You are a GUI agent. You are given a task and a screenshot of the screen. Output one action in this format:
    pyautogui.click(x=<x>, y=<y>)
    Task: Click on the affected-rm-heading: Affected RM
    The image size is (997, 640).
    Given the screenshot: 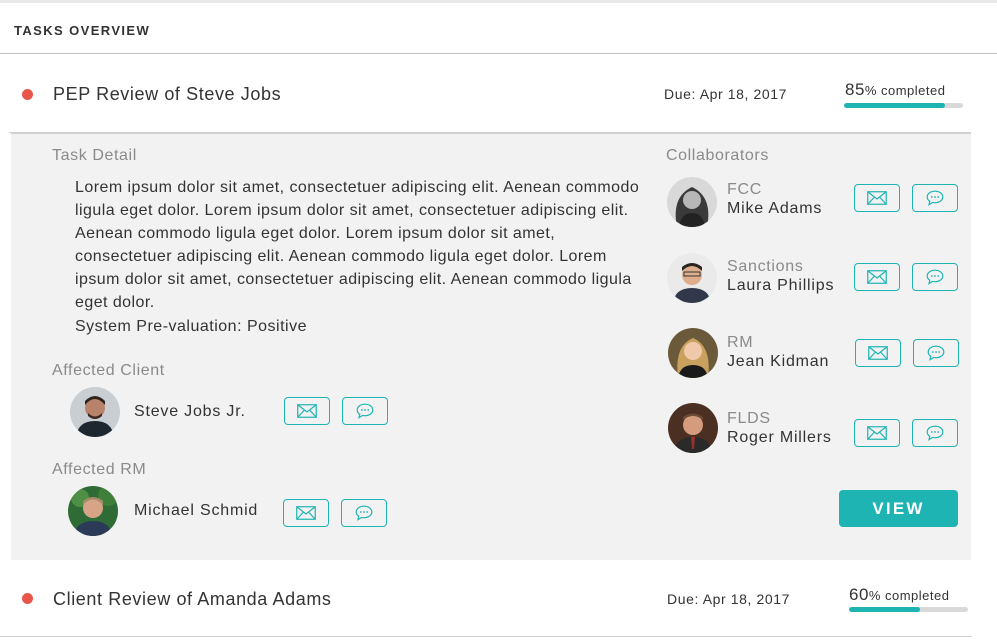 What is the action you would take?
    pyautogui.click(x=99, y=469)
    